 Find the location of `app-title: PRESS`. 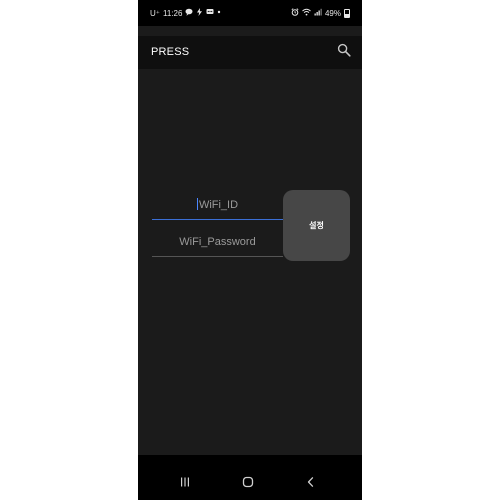

app-title: PRESS is located at coordinates (170, 52).